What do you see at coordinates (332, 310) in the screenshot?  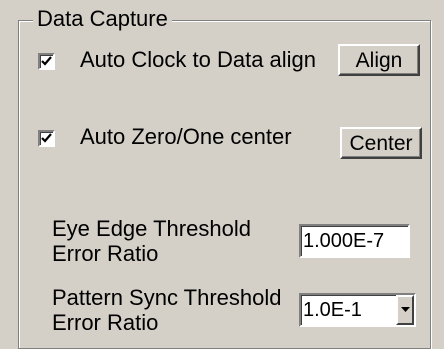 I see `pattern-sync-selected-value: 1.0E-1` at bounding box center [332, 310].